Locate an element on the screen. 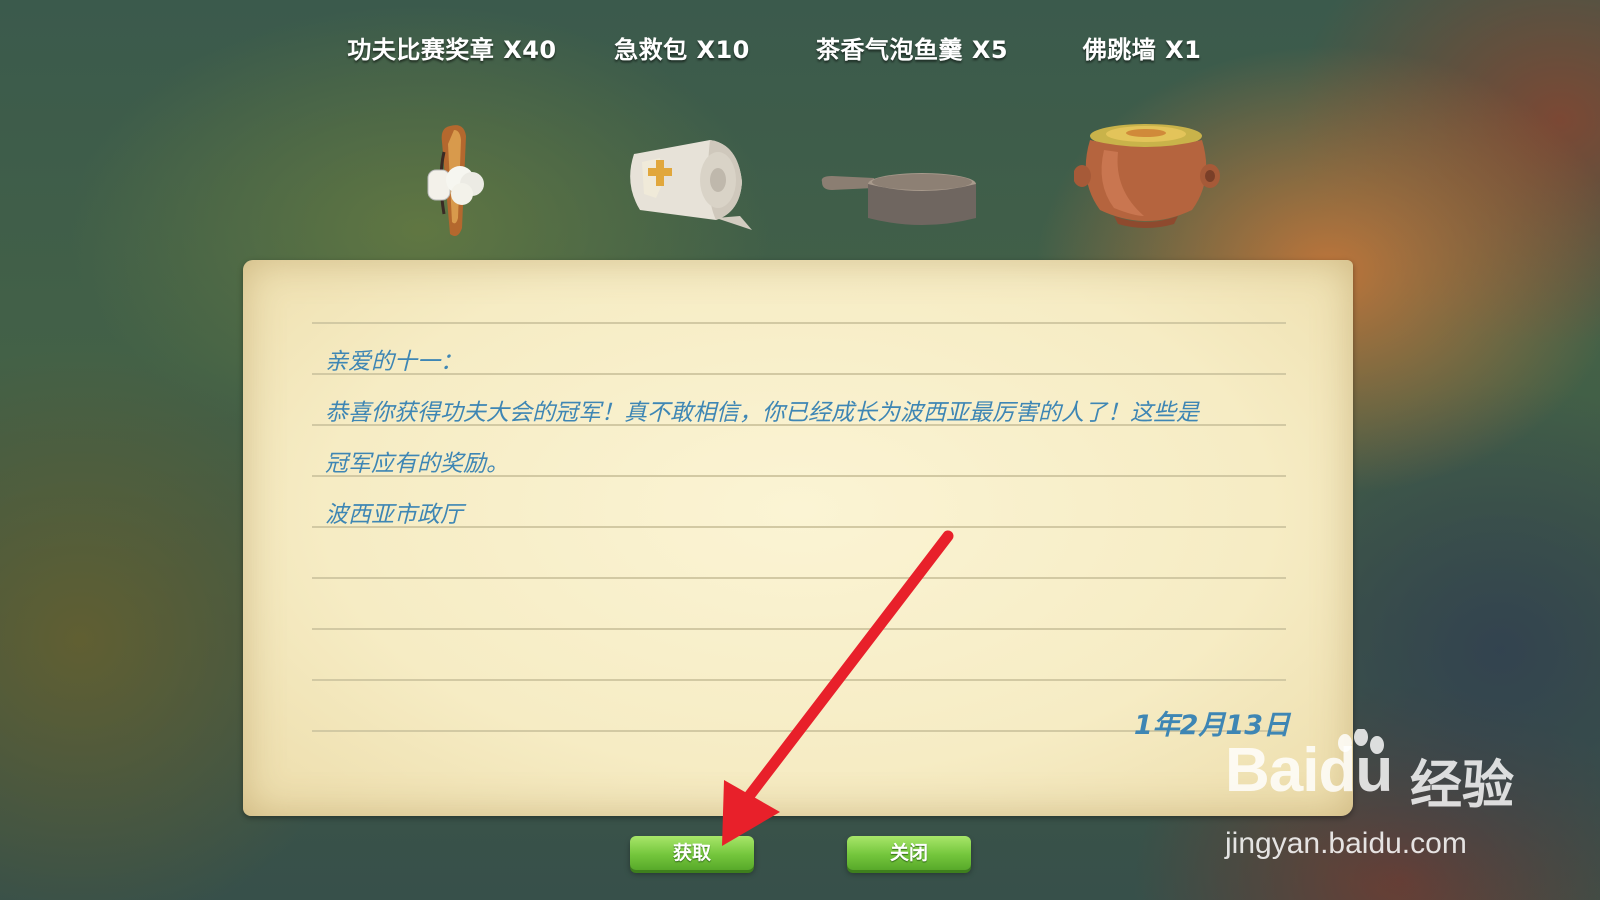  paw-icon is located at coordinates (1361, 741).